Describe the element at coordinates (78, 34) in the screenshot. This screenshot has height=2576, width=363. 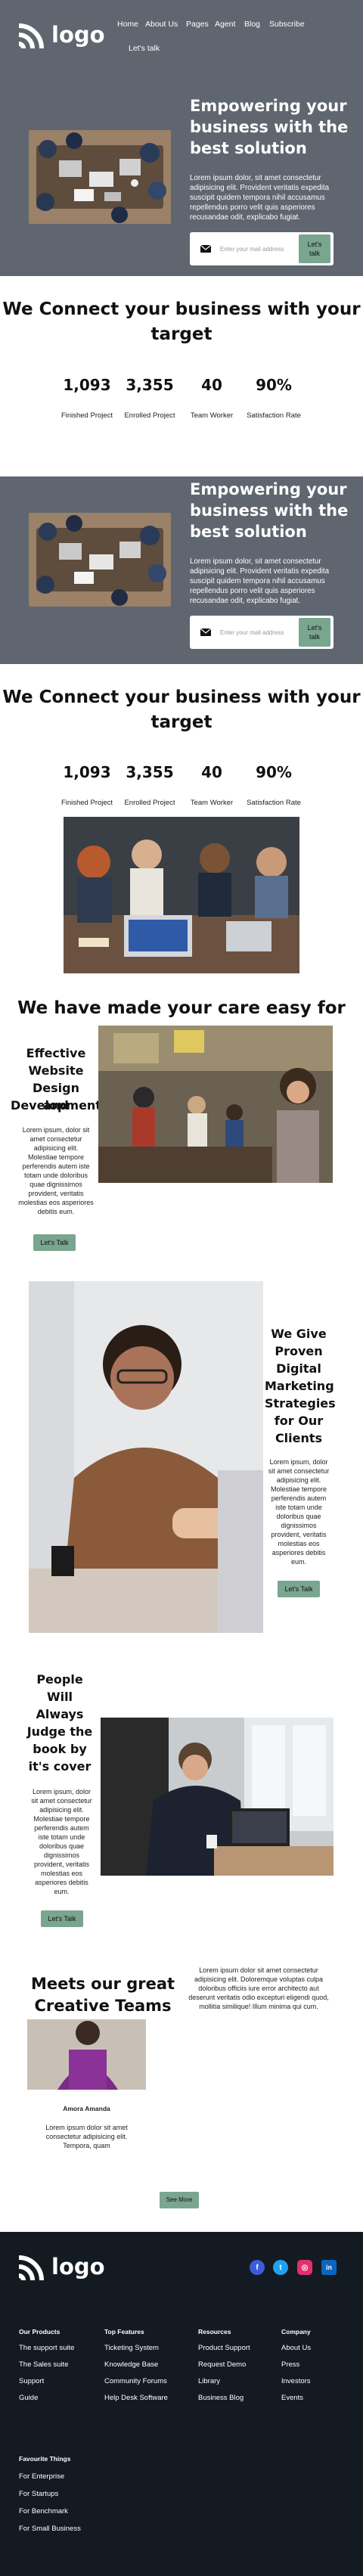
I see `brand-logo-text: logo` at that location.